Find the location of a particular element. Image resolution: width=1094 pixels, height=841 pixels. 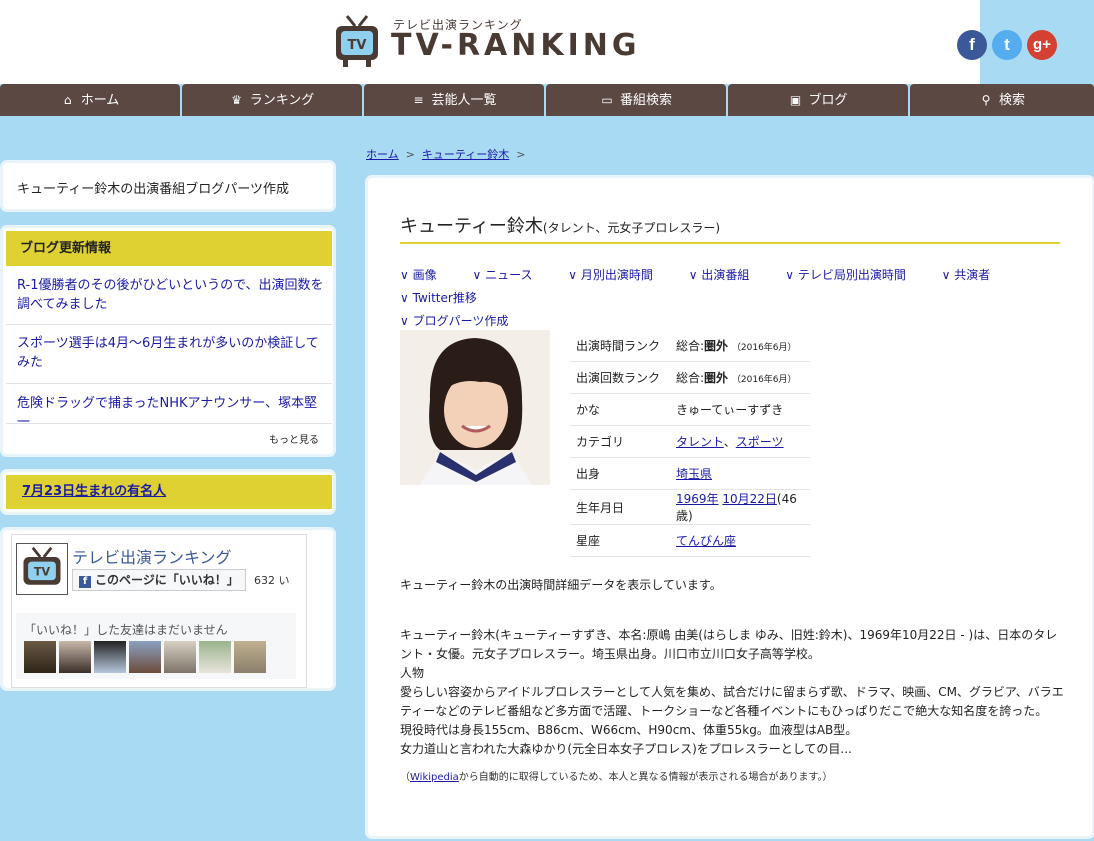

nav-label: ランキング is located at coordinates (282, 100).